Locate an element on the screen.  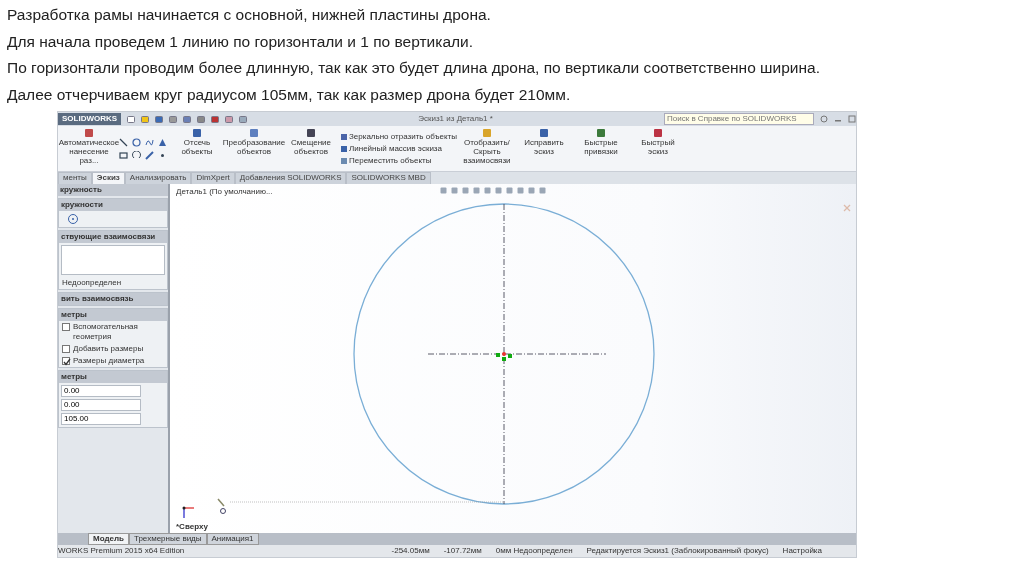
ribbon-button: Отобразить/Скрыть взаимосвязи is located at coordinates (486, 148).